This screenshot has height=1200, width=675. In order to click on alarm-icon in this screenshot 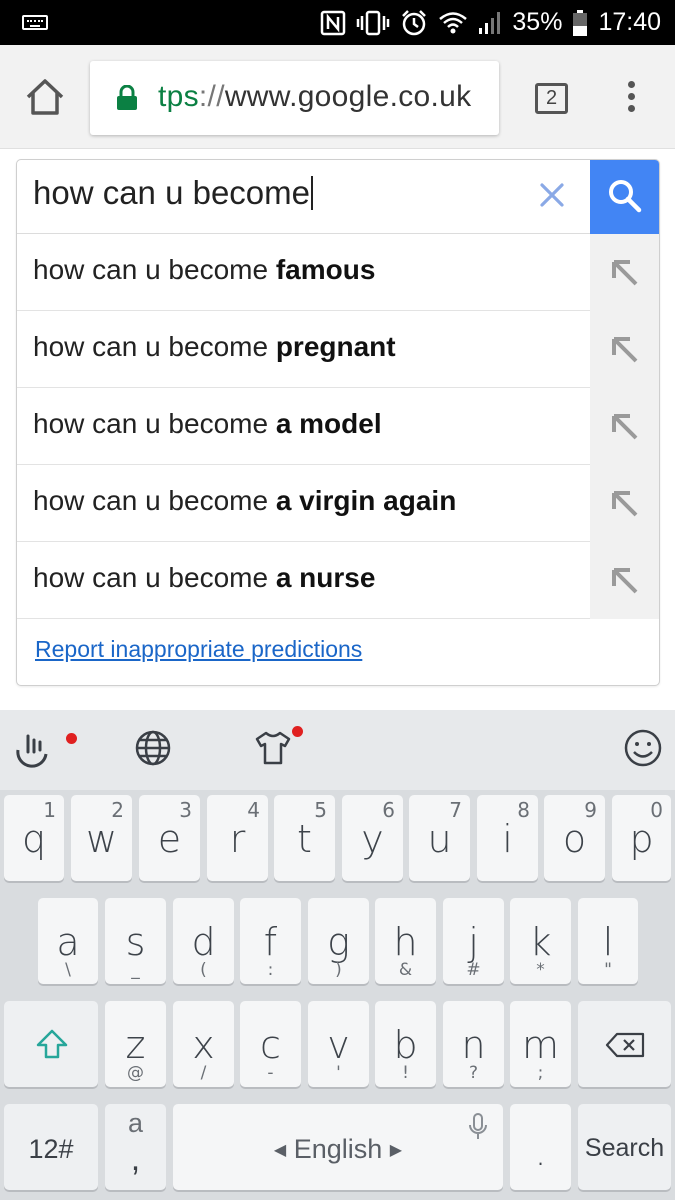, I will do `click(414, 22)`.